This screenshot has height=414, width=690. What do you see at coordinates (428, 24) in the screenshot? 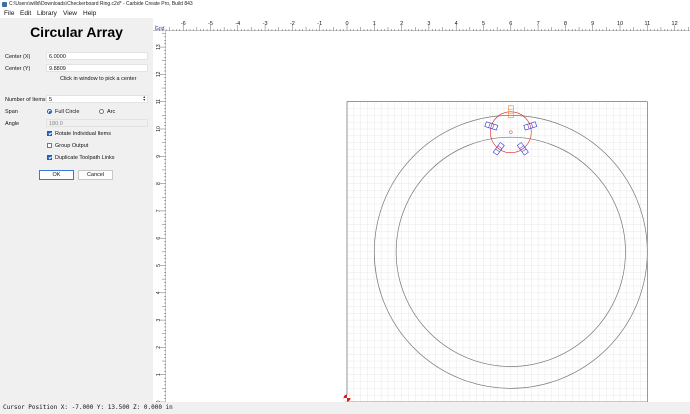
I see `x-tick-label: 3` at bounding box center [428, 24].